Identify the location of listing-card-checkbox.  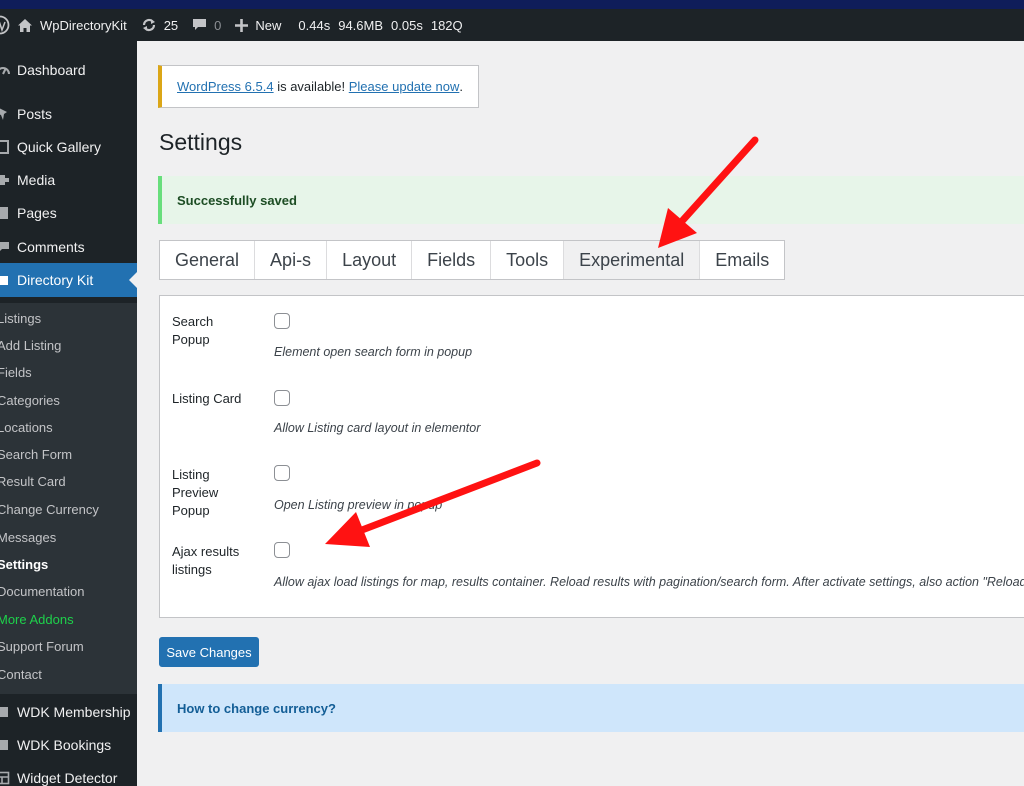
(282, 398).